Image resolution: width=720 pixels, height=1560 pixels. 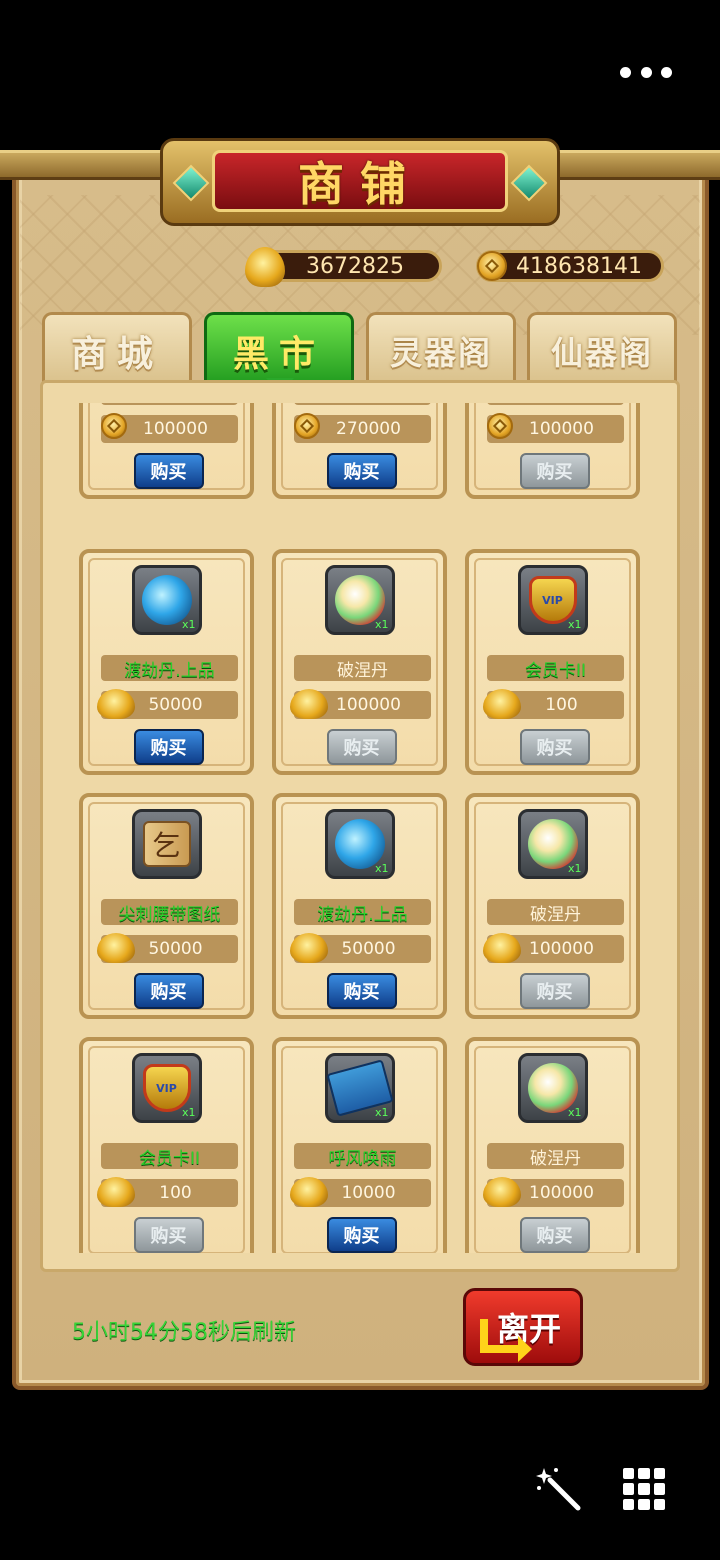 I want to click on tab-mall: 商城, so click(x=117, y=349).